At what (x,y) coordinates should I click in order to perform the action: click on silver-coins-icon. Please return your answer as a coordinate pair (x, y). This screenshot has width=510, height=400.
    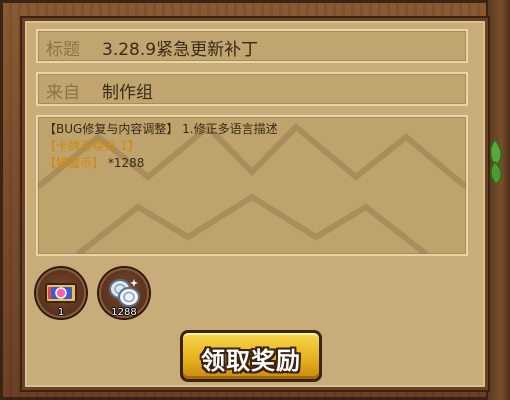
    Looking at the image, I should click on (124, 293).